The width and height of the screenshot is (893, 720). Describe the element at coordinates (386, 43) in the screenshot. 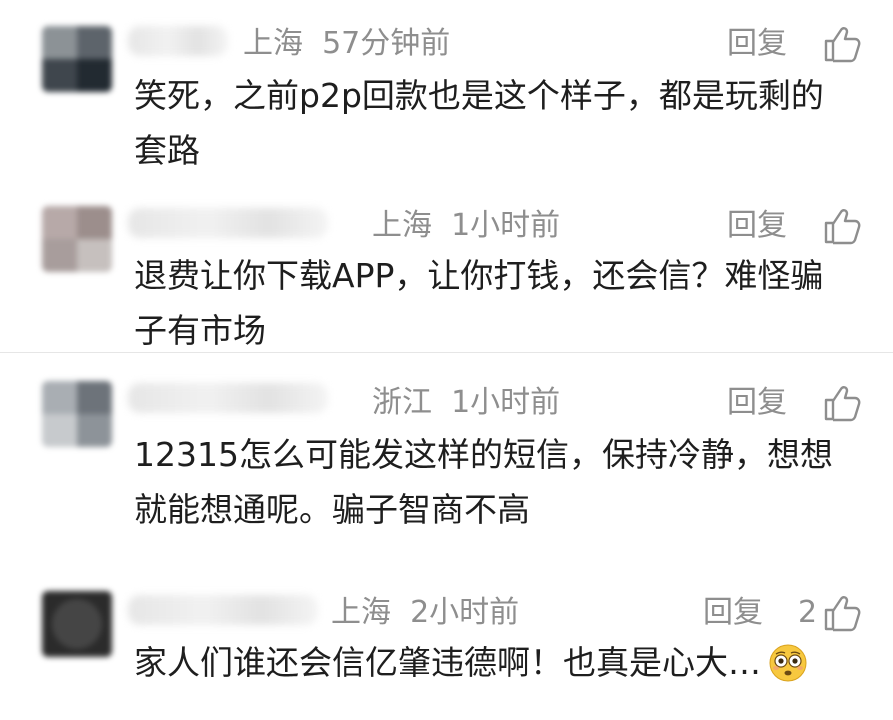

I see `comment-time: 57分钟前` at that location.